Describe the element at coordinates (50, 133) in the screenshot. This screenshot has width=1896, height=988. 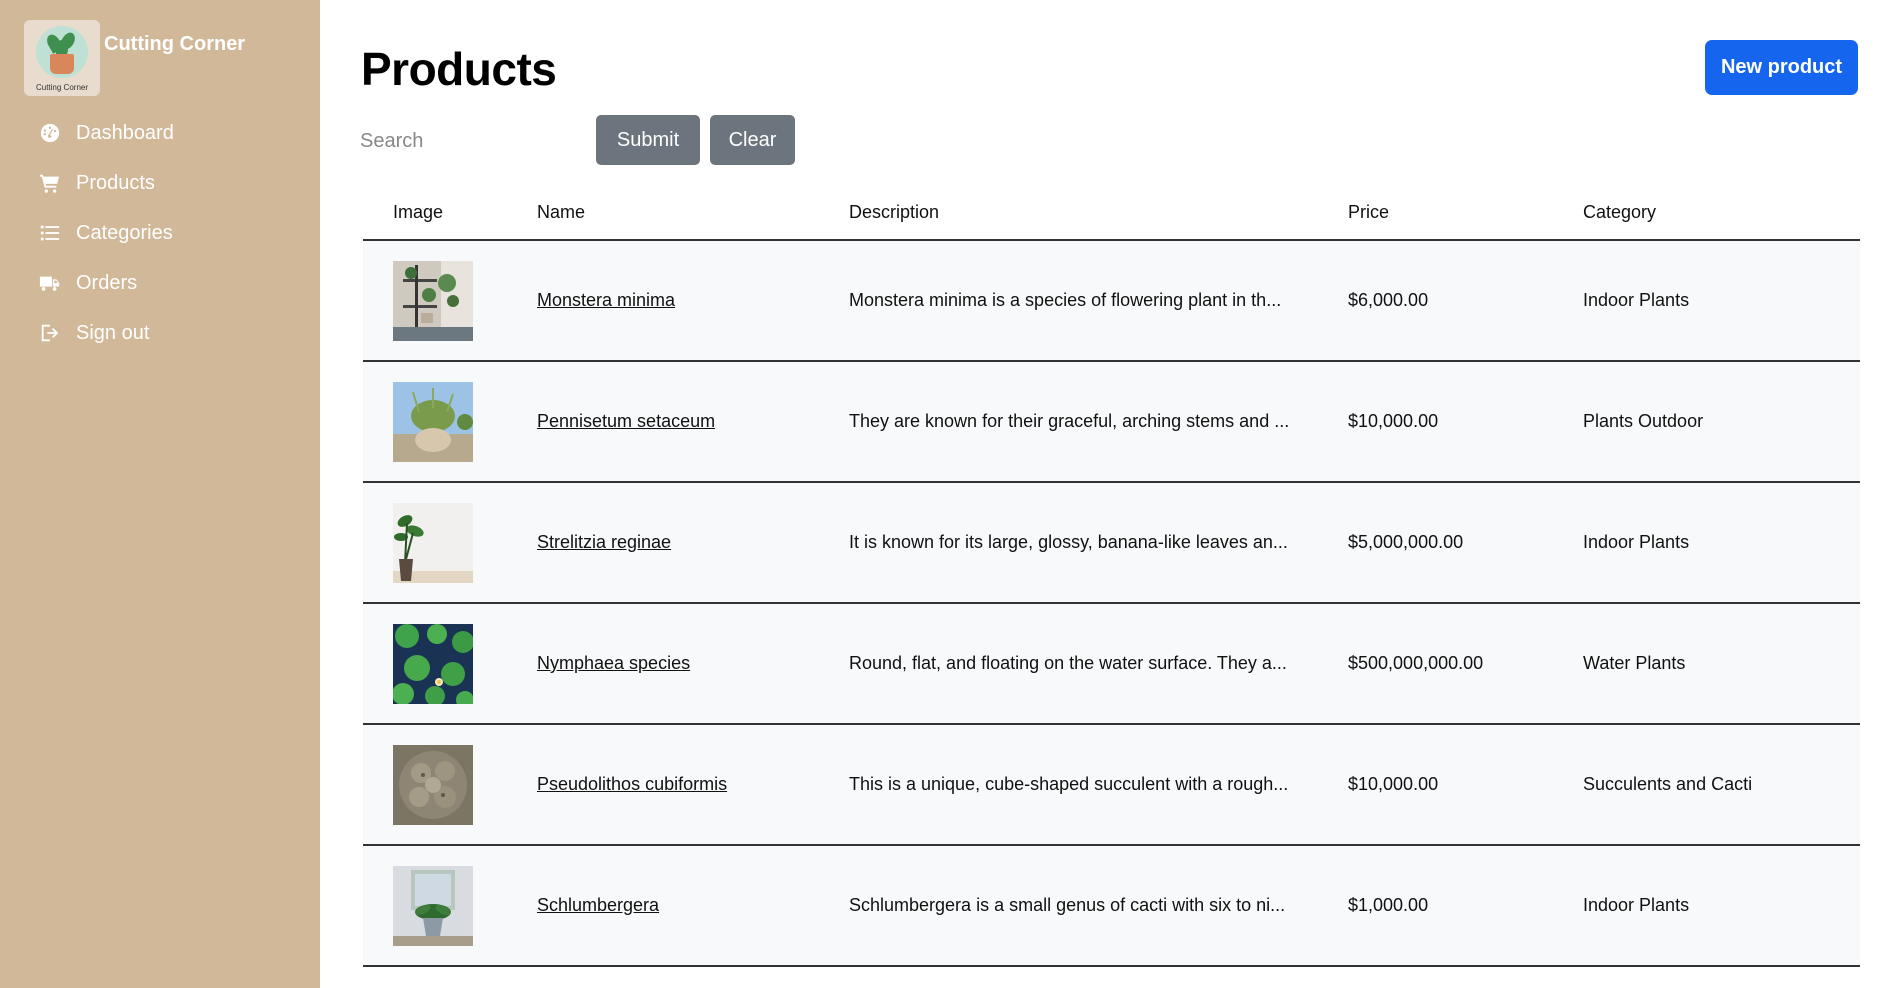
I see `gauge-icon` at that location.